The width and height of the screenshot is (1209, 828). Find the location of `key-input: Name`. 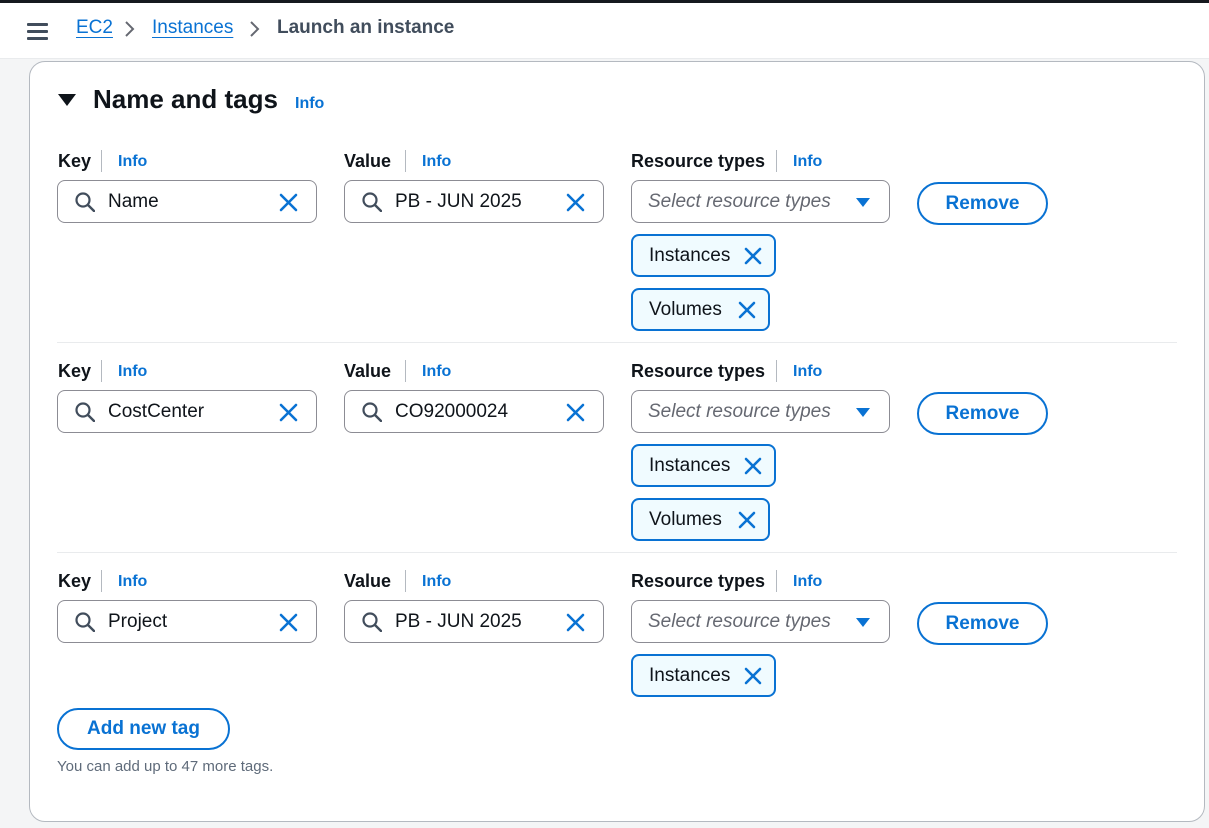

key-input: Name is located at coordinates (187, 201).